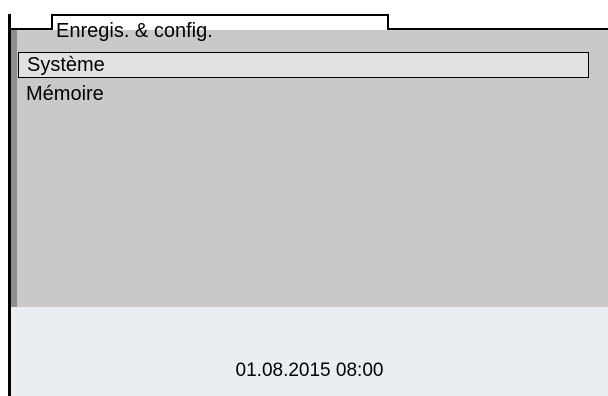 Image resolution: width=608 pixels, height=396 pixels. I want to click on menu-item-label: Mémoire, so click(65, 94).